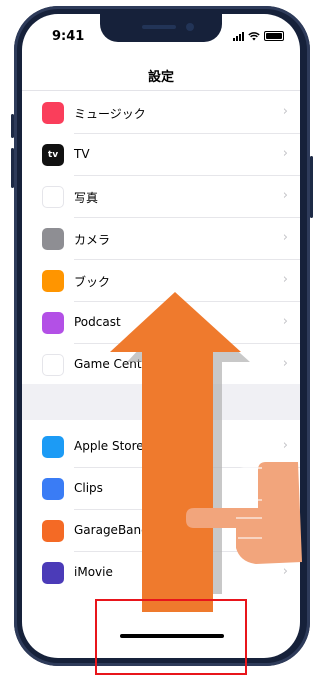 This screenshot has height=676, width=321. What do you see at coordinates (171, 637) in the screenshot?
I see `home-indicator-highlight` at bounding box center [171, 637].